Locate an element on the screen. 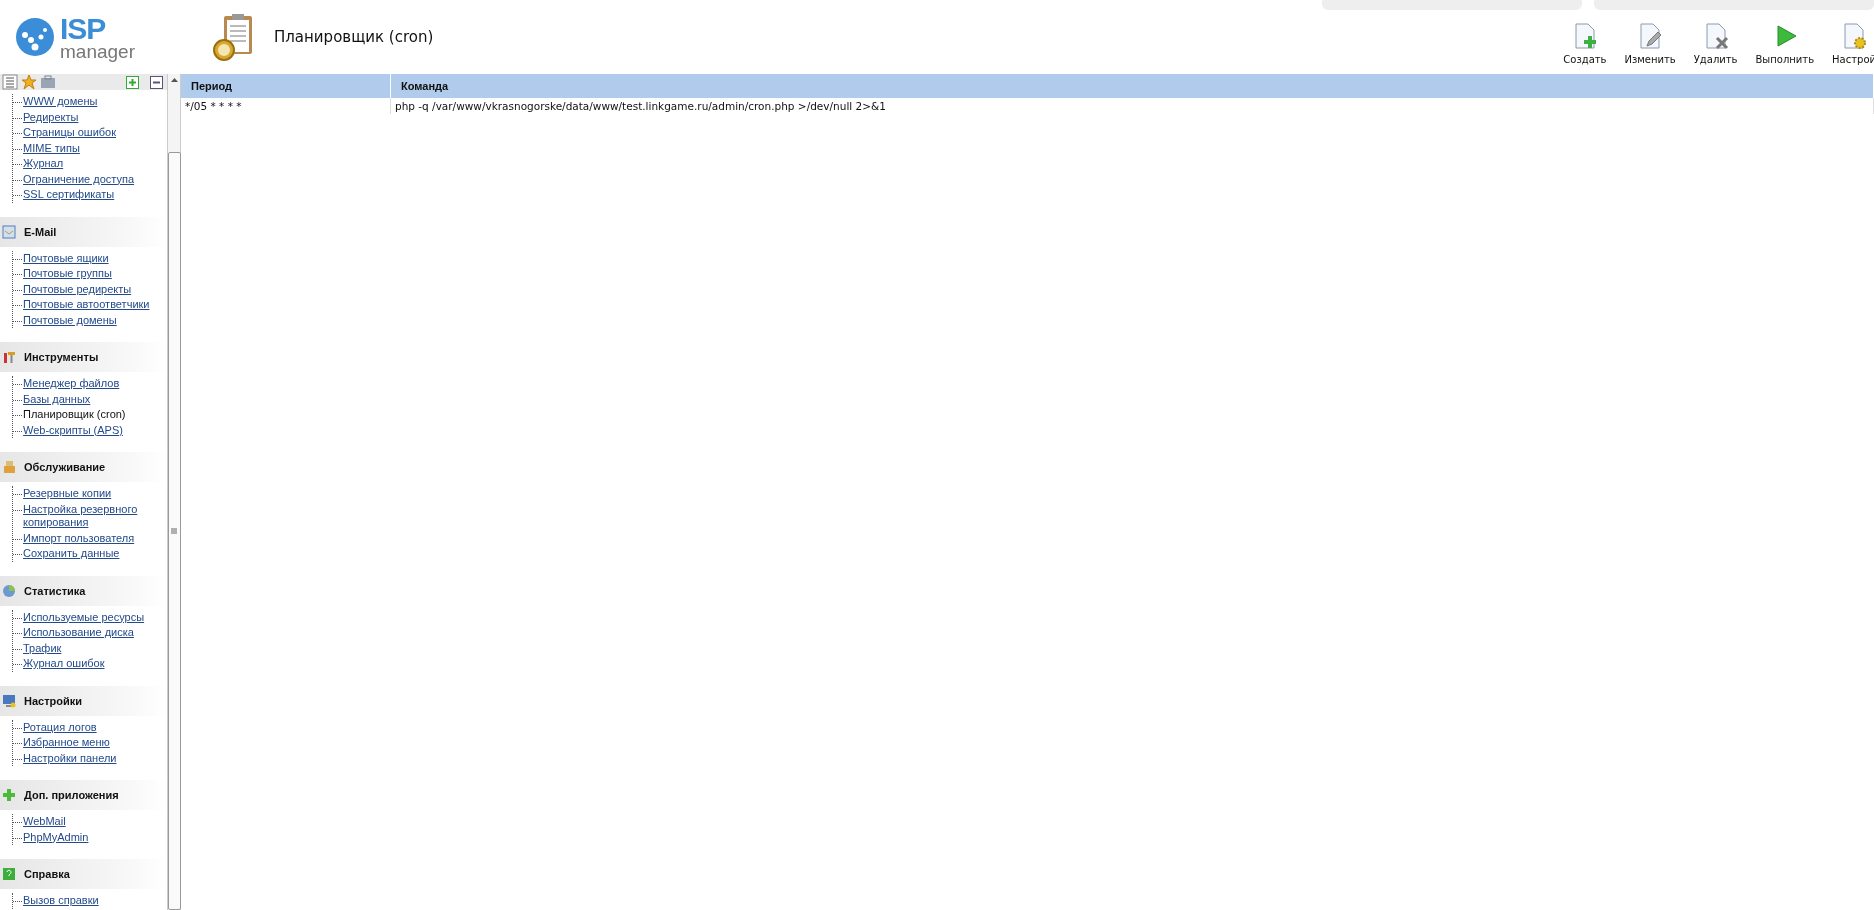 The height and width of the screenshot is (910, 1874). monitor-icon is located at coordinates (9, 700).